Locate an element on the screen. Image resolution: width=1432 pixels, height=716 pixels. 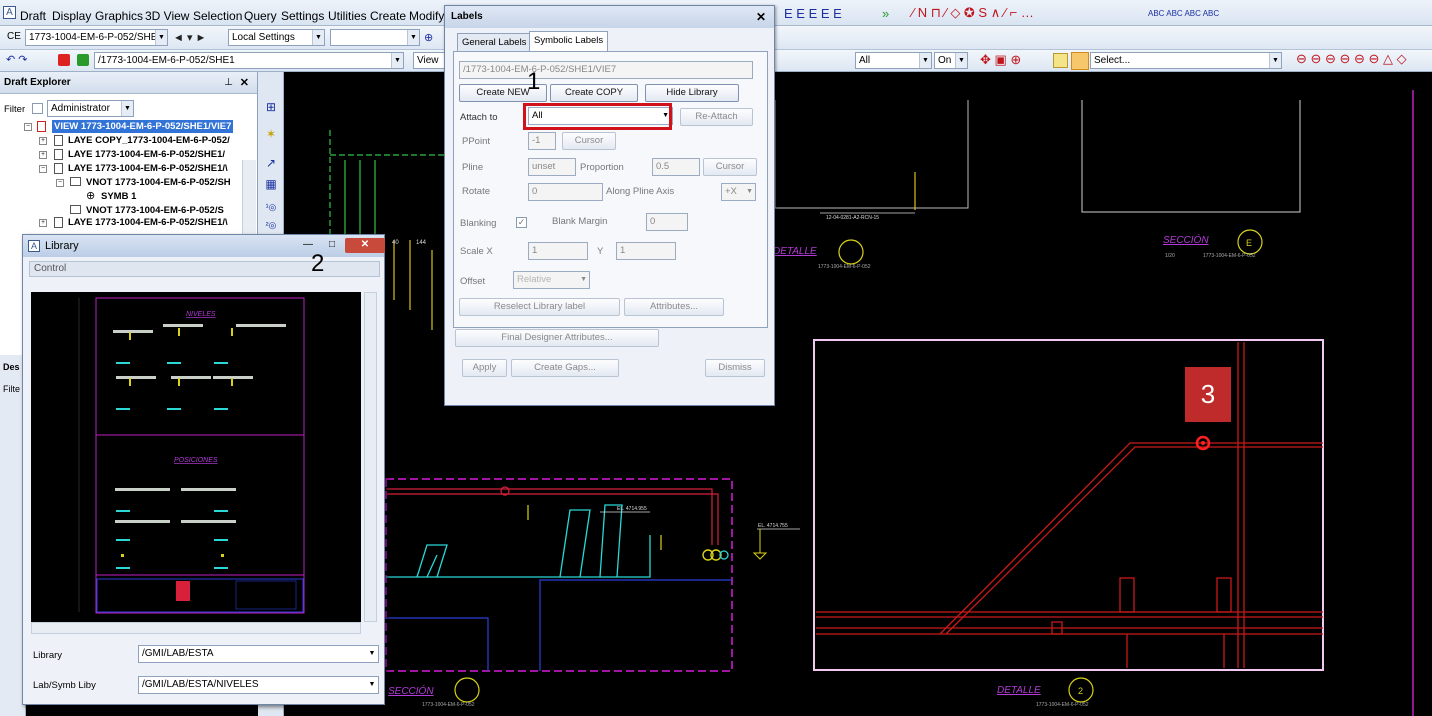
menu-3d-view: 3D View is located at coordinates (167, 16).